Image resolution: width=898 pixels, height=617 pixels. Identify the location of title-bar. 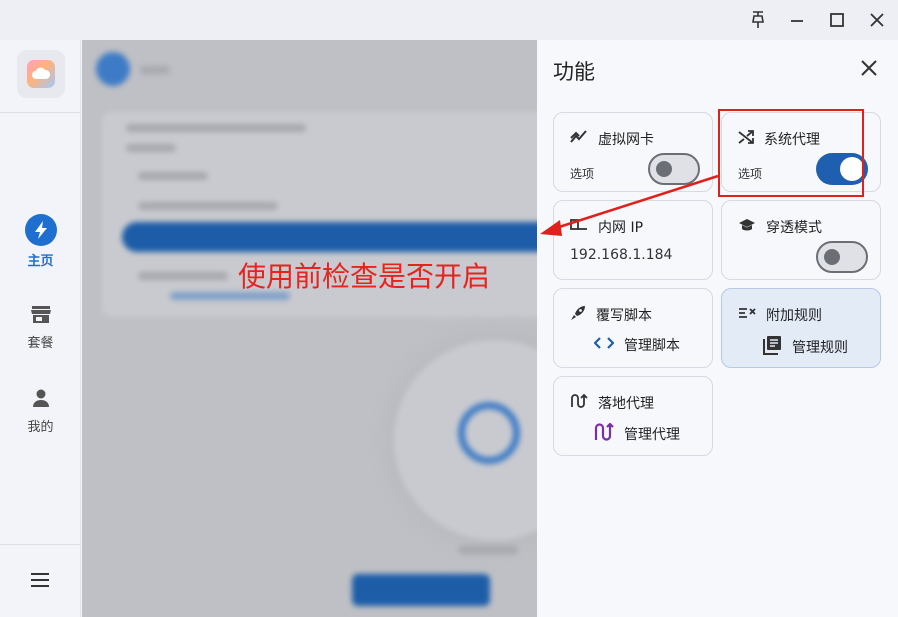
(449, 20).